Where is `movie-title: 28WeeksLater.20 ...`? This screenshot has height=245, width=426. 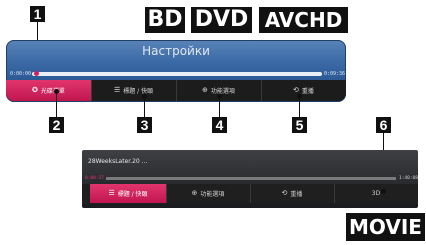
movie-title: 28WeeksLater.20 ... is located at coordinates (118, 161).